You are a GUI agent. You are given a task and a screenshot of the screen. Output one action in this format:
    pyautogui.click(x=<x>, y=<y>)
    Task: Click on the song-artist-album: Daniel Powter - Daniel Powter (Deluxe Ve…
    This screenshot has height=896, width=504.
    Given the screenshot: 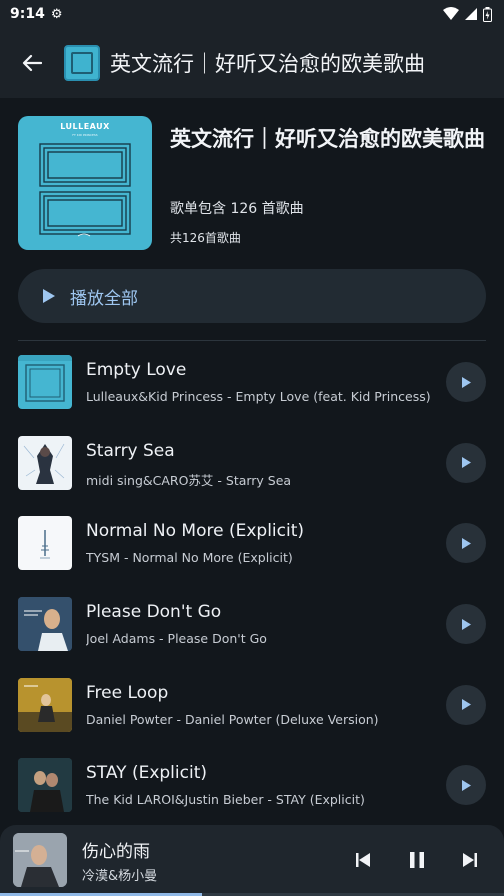 What is the action you would take?
    pyautogui.click(x=232, y=719)
    